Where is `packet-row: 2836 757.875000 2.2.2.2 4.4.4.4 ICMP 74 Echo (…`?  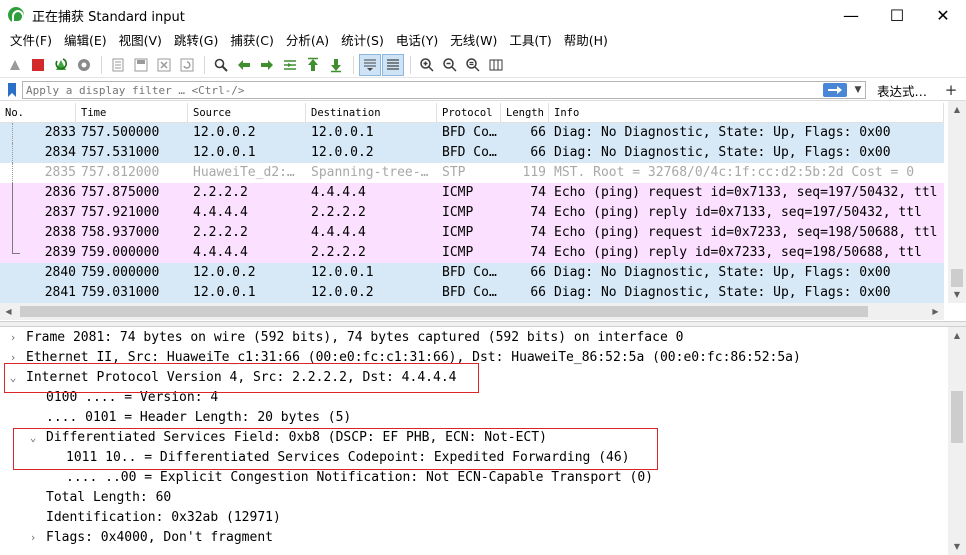 packet-row: 2836 757.875000 2.2.2.2 4.4.4.4 ICMP 74 Echo (… is located at coordinates (472, 193).